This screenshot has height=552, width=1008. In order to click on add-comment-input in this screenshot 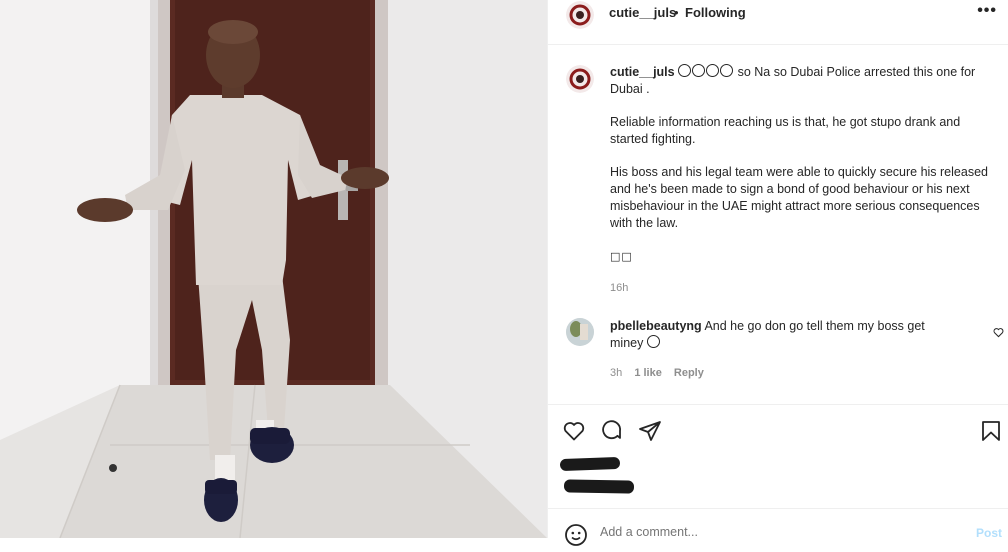, I will do `click(770, 532)`.